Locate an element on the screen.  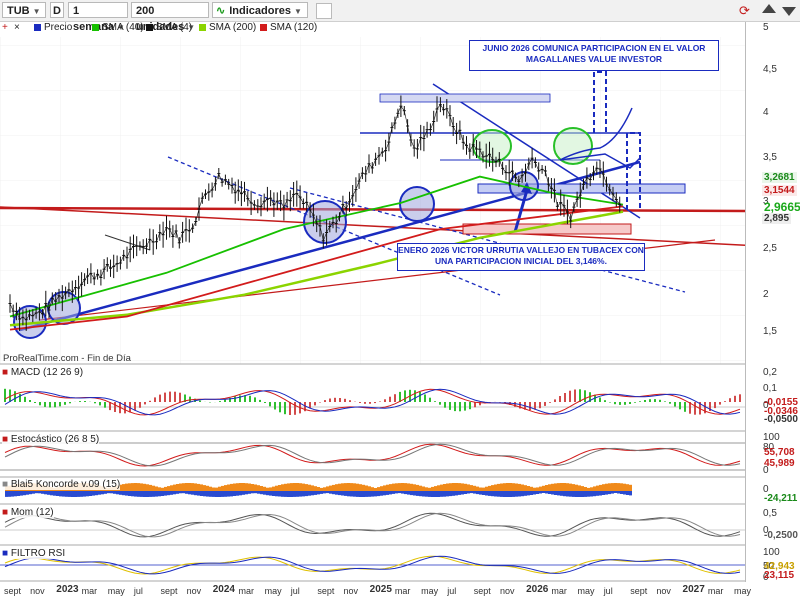
green-circle is located at coordinates (492, 146).